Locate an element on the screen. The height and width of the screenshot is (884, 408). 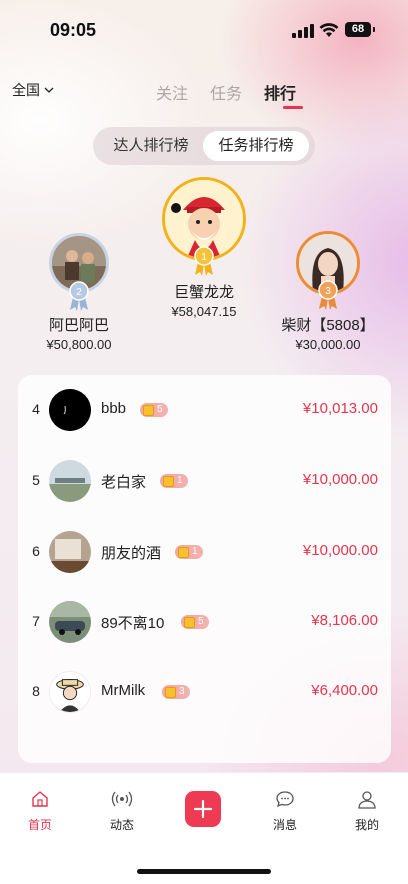
rank-1-amount: ¥58,047.15 is located at coordinates (204, 311).